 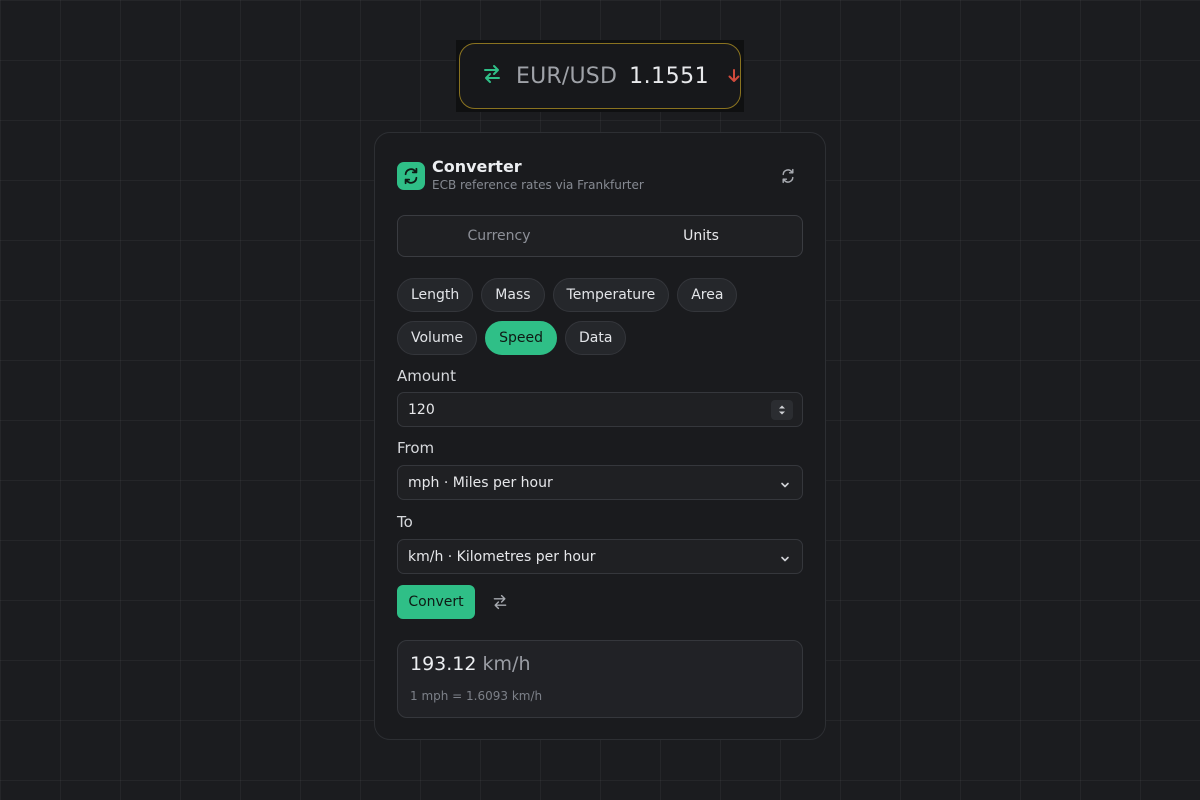 I want to click on to-label: To, so click(x=405, y=522).